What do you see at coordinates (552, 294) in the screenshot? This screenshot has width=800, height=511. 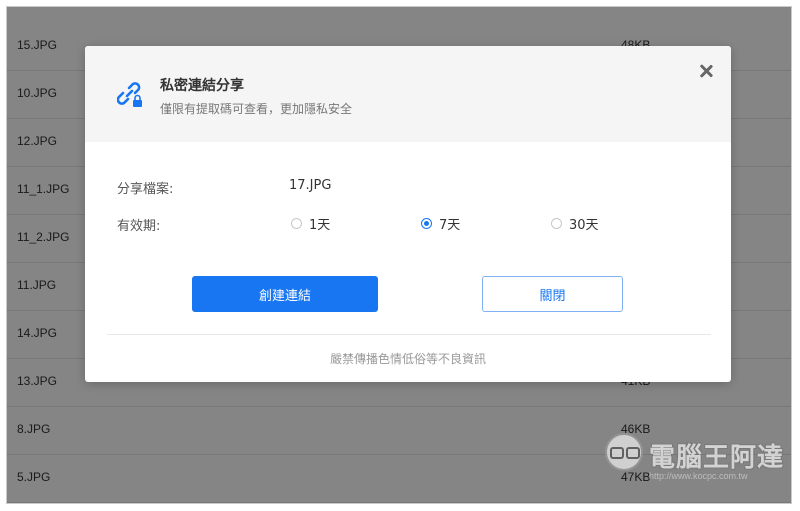 I see `close-button: 關閉` at bounding box center [552, 294].